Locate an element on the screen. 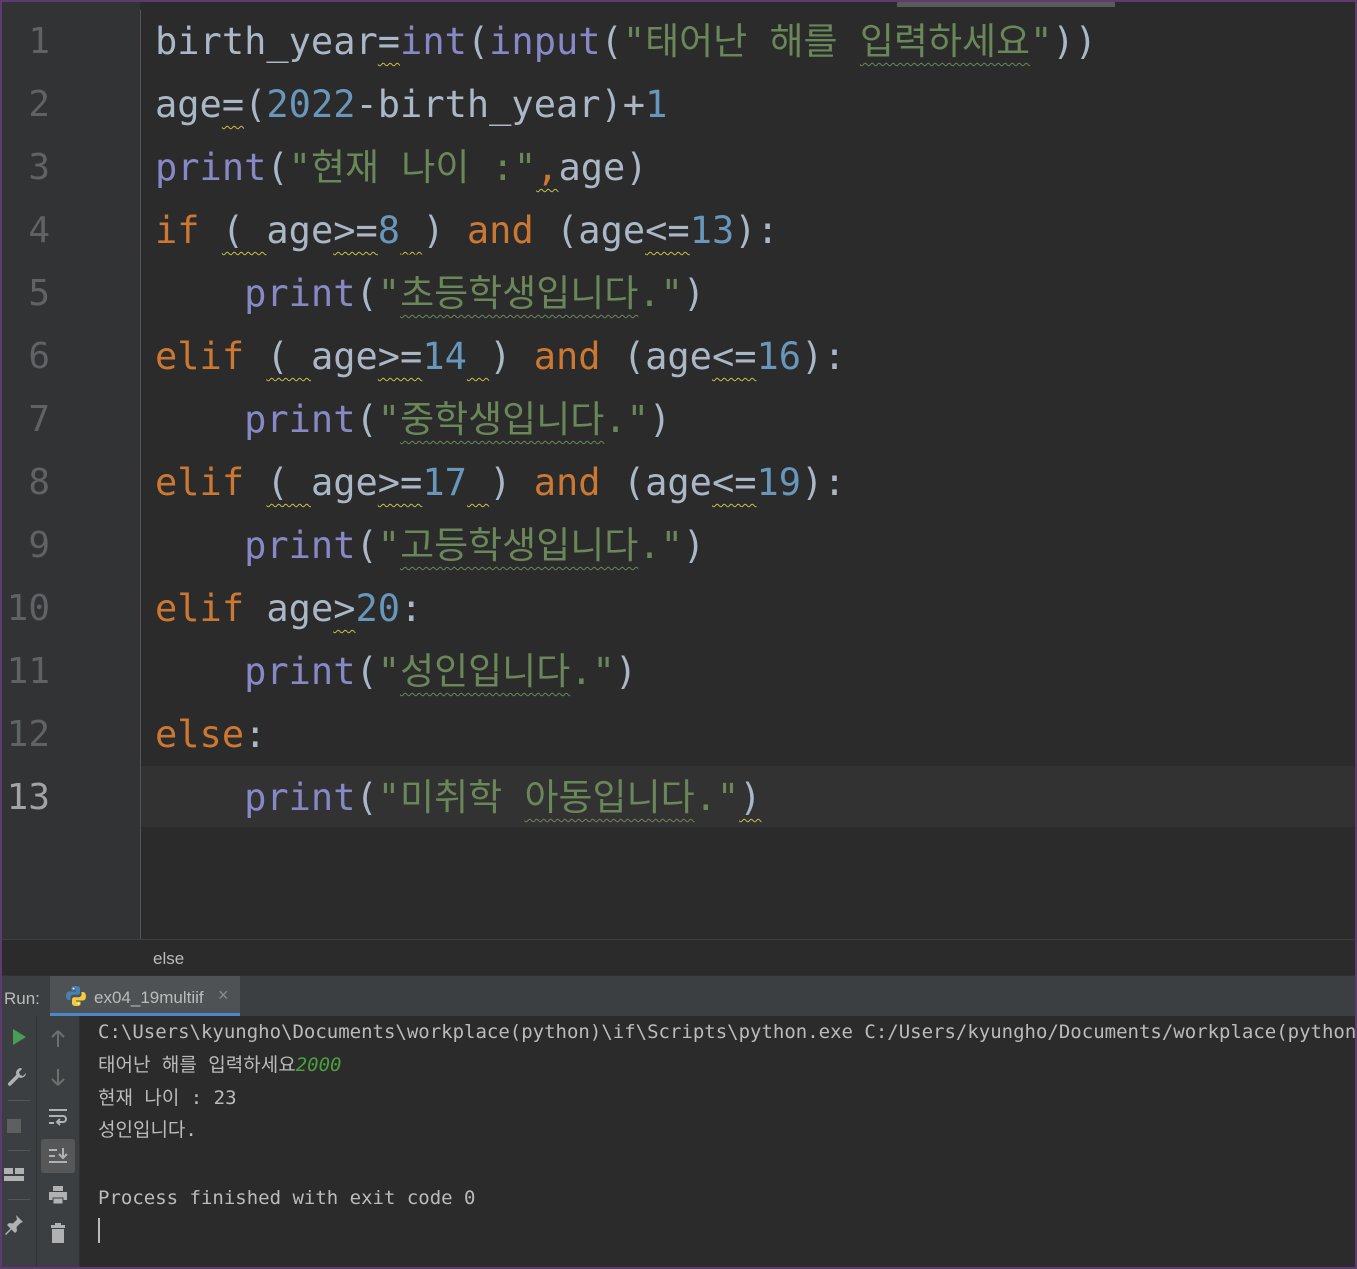 The width and height of the screenshot is (1357, 1269). line-number: 8 is located at coordinates (26, 482).